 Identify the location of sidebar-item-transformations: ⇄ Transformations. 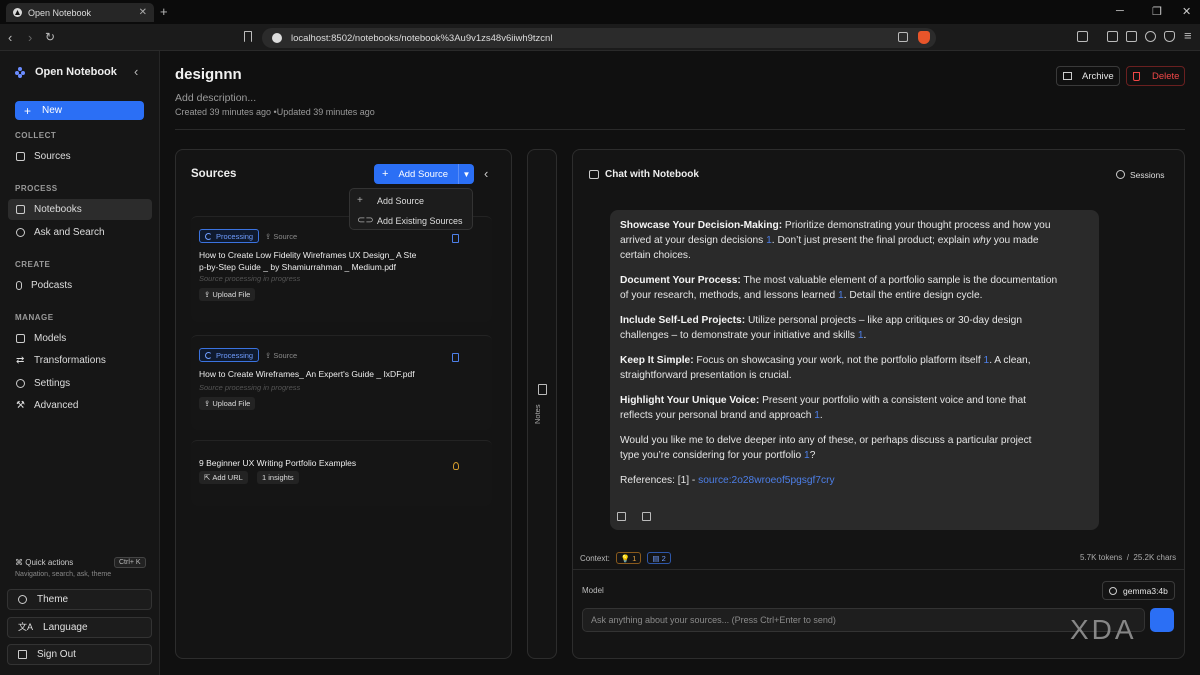
(80, 360).